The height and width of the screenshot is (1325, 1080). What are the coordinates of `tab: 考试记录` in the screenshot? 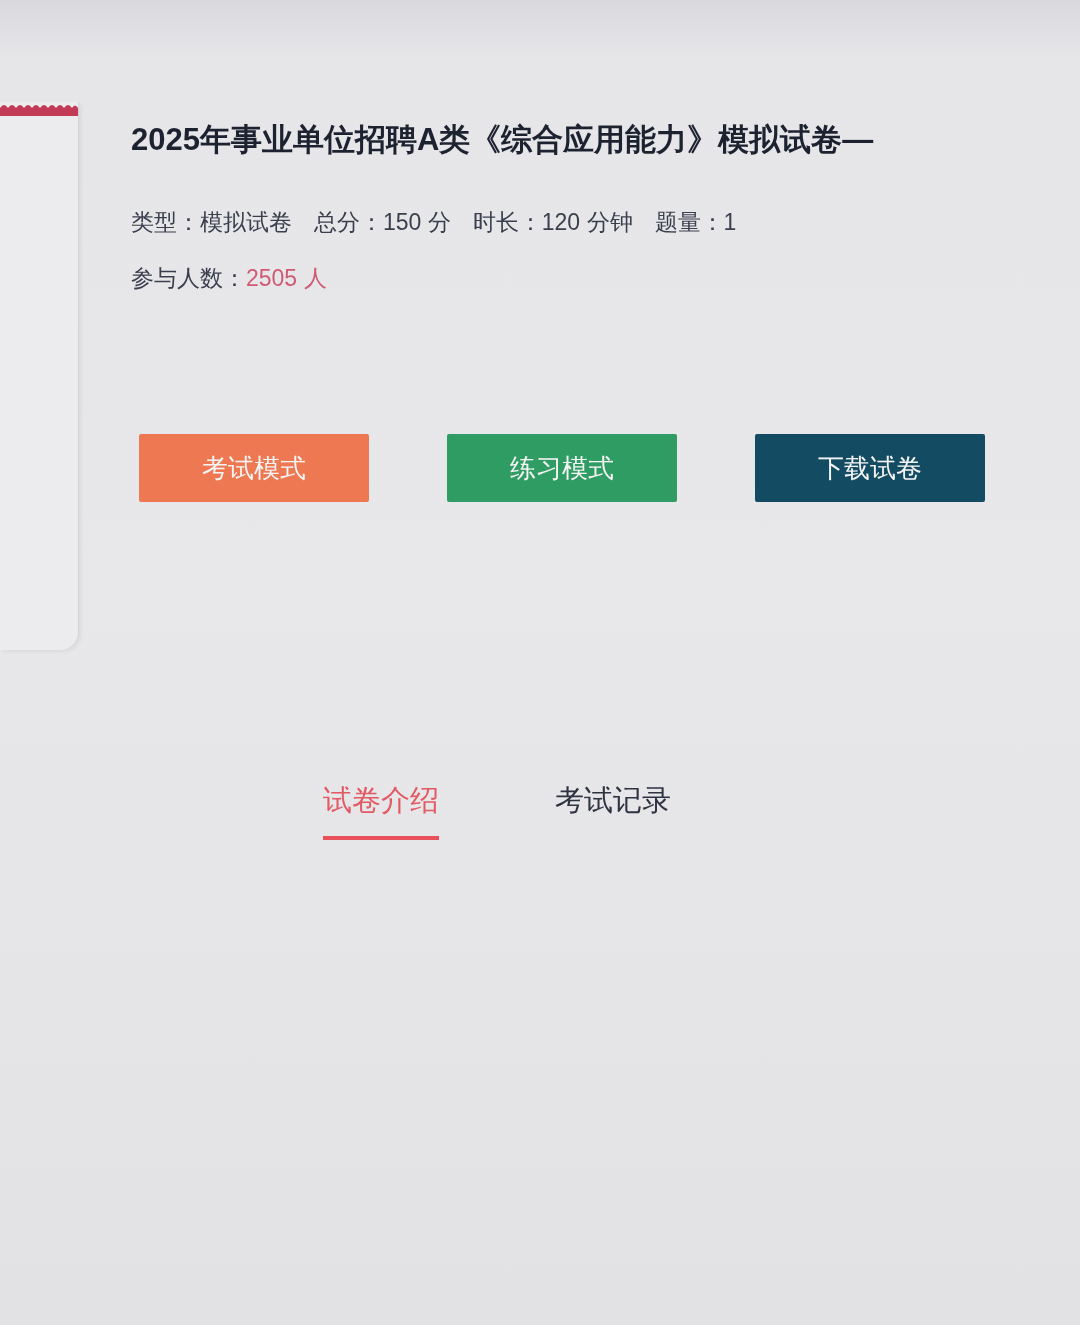 It's located at (613, 810).